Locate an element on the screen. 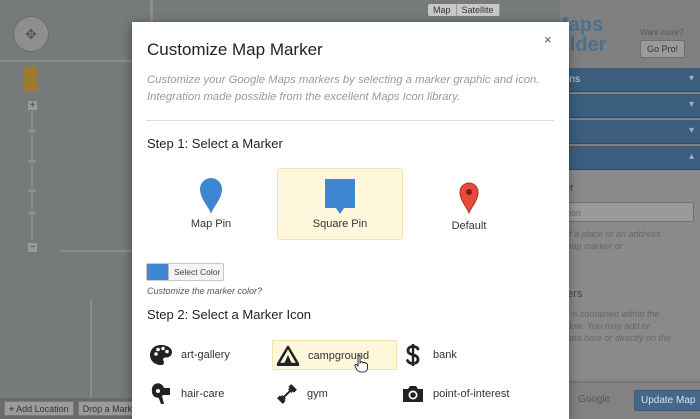 The image size is (700, 419). want-more-text: Want more? is located at coordinates (662, 32).